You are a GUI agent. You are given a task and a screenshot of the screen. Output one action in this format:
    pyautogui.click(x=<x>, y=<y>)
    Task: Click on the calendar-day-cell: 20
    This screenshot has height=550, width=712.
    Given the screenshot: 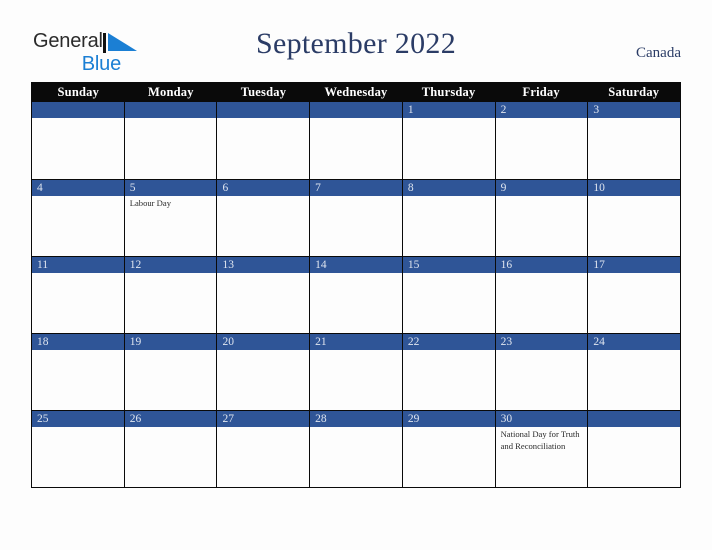 What is the action you would take?
    pyautogui.click(x=263, y=371)
    